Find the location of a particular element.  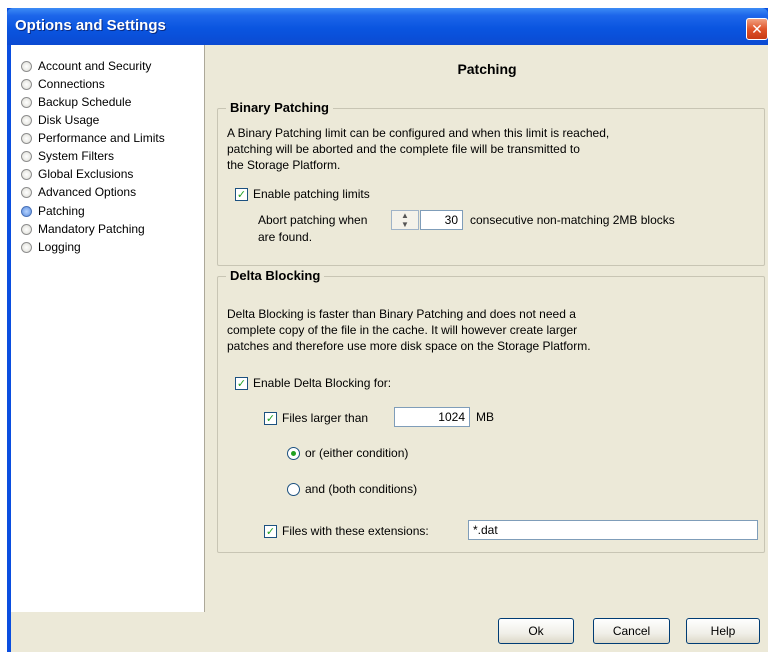

nav-item-backup-schedule: Backup Schedule is located at coordinates (76, 102).